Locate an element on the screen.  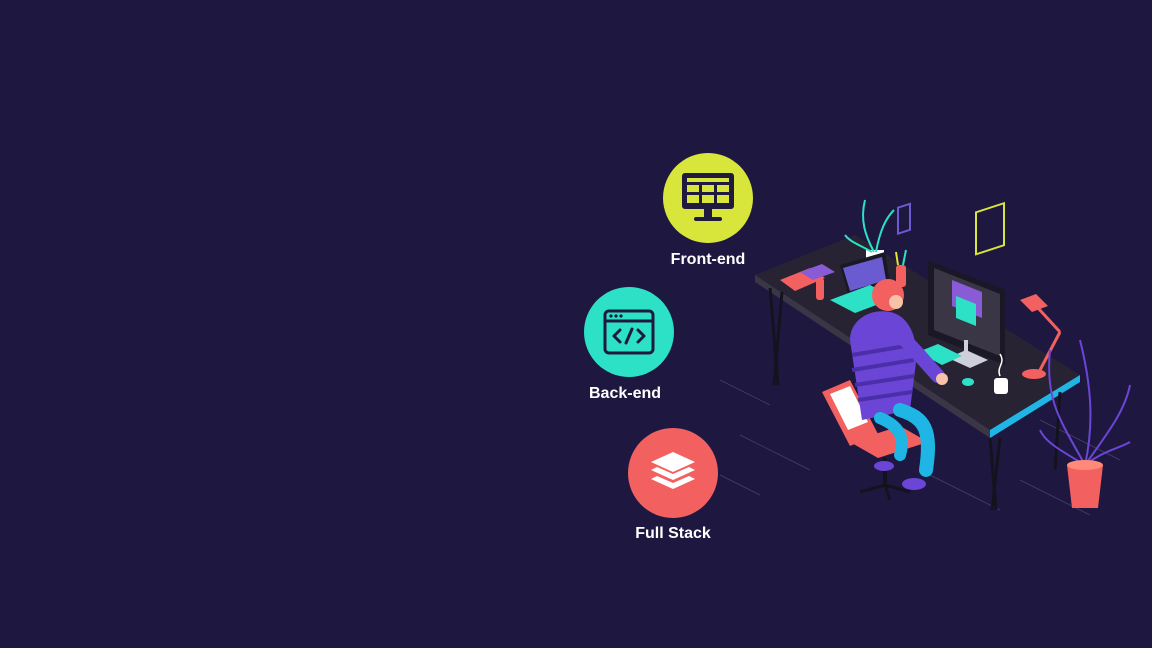
backend-badge is located at coordinates (629, 332).